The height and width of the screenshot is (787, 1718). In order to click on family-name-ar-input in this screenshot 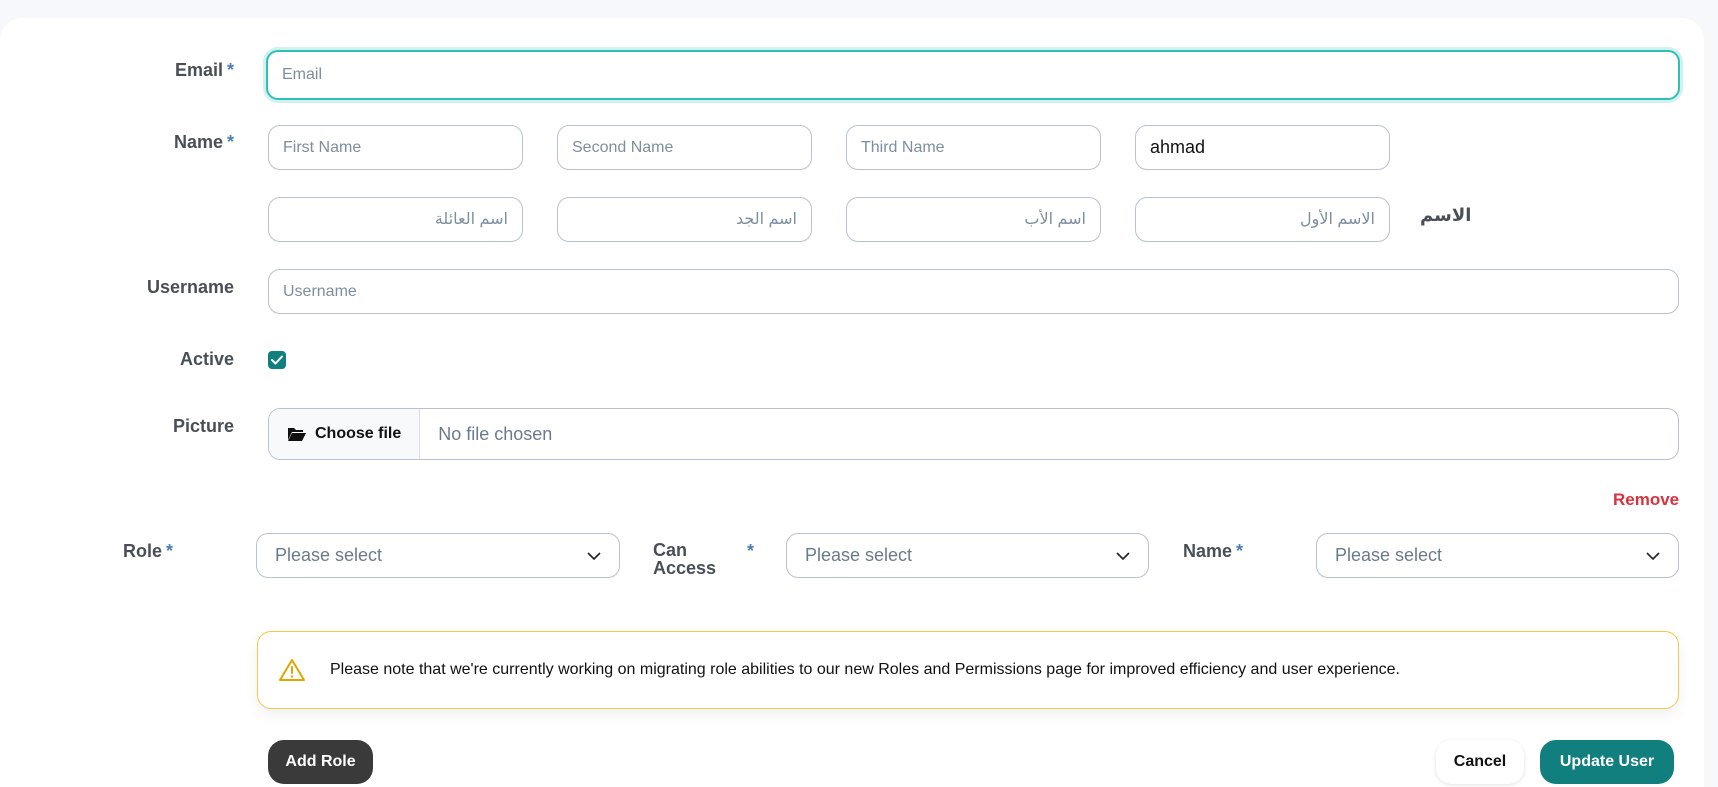, I will do `click(395, 219)`.